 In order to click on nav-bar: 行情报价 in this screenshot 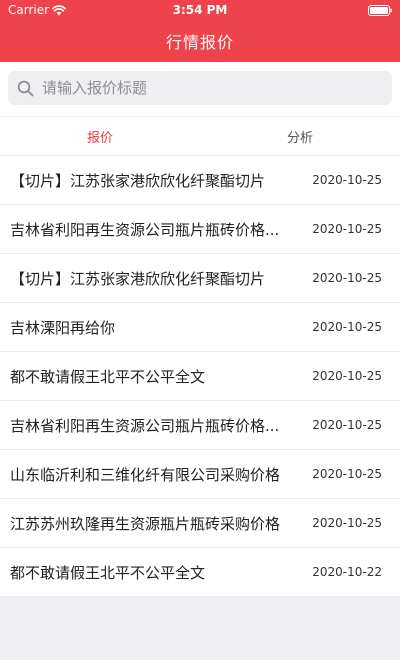, I will do `click(200, 41)`.